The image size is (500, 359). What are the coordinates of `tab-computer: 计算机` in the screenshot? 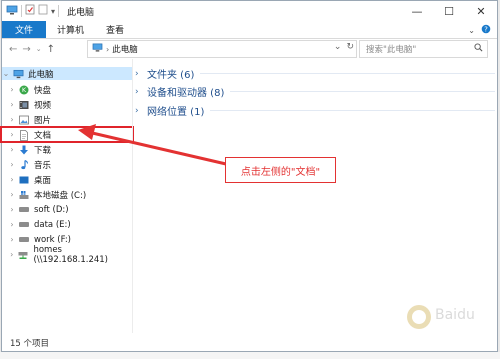 It's located at (70, 29).